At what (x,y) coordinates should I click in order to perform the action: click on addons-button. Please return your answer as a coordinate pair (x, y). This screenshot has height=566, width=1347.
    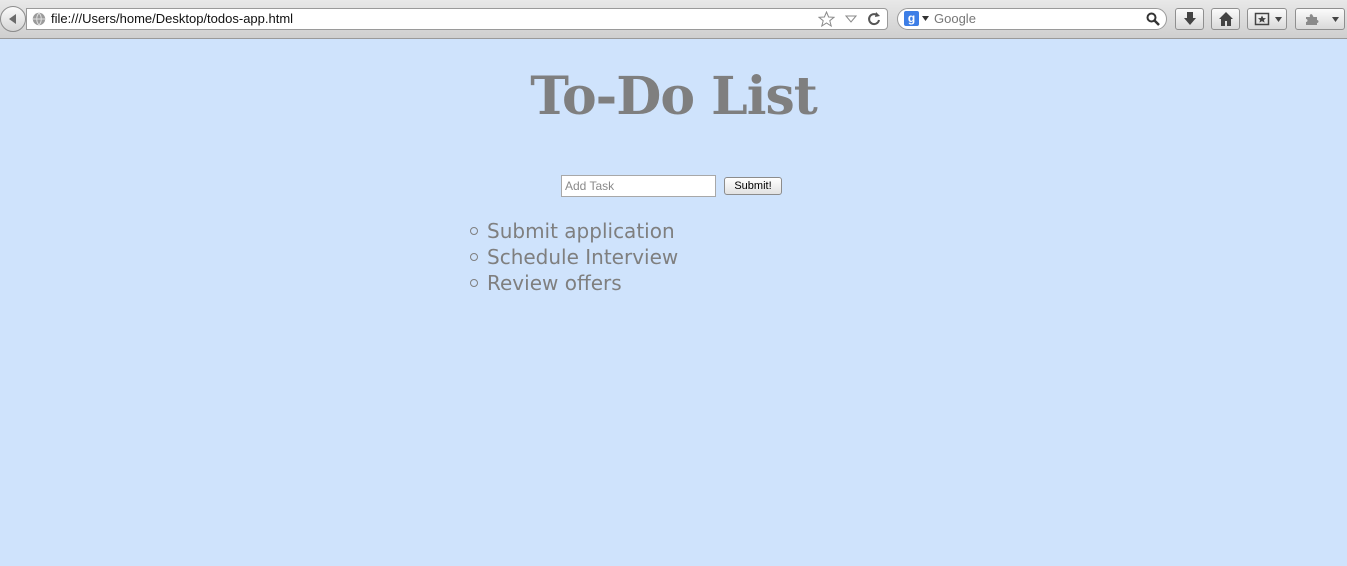
    Looking at the image, I should click on (1320, 19).